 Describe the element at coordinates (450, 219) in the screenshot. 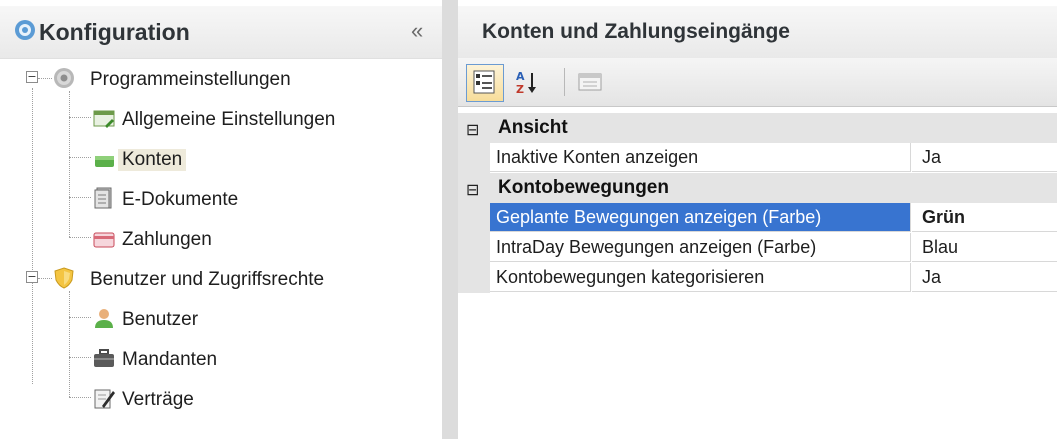

I see `panel-splitter` at that location.